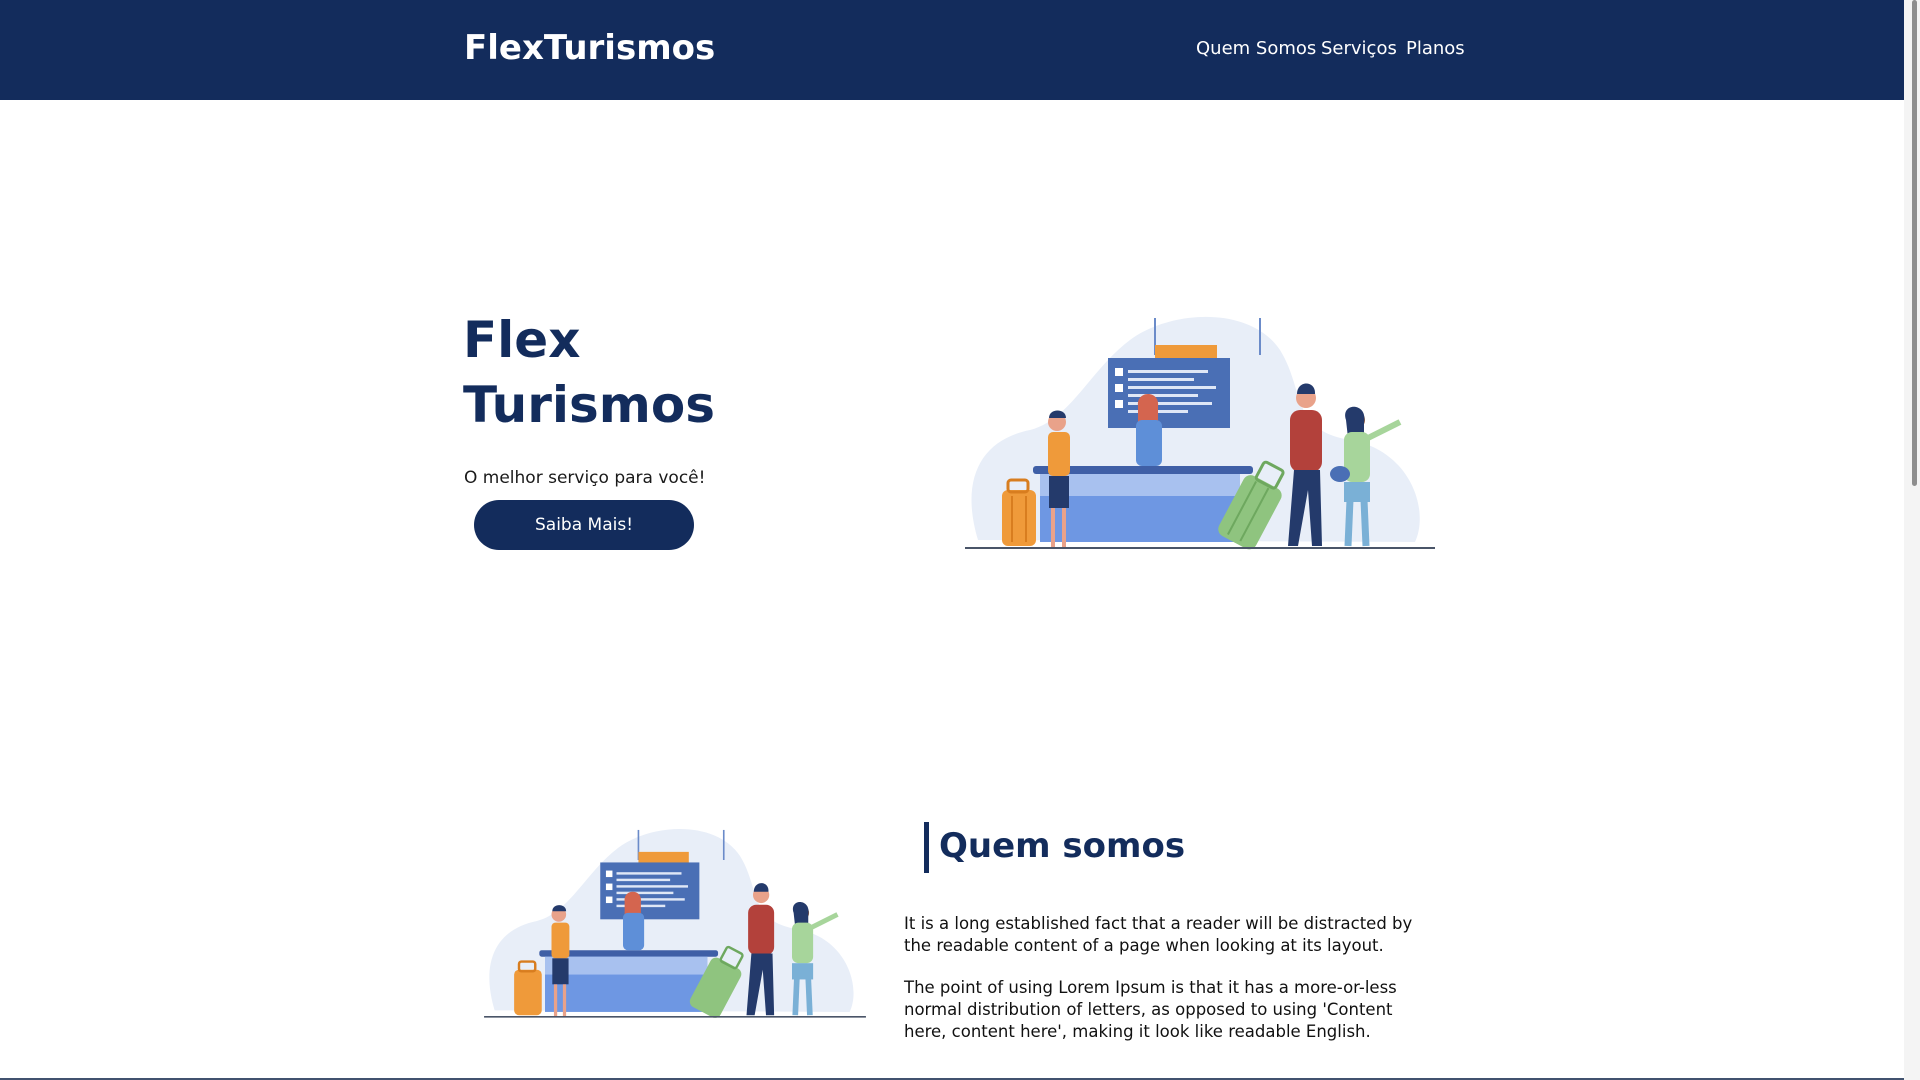 The width and height of the screenshot is (1920, 1080). What do you see at coordinates (1359, 48) in the screenshot?
I see `nav-link-servicos: Serviços` at bounding box center [1359, 48].